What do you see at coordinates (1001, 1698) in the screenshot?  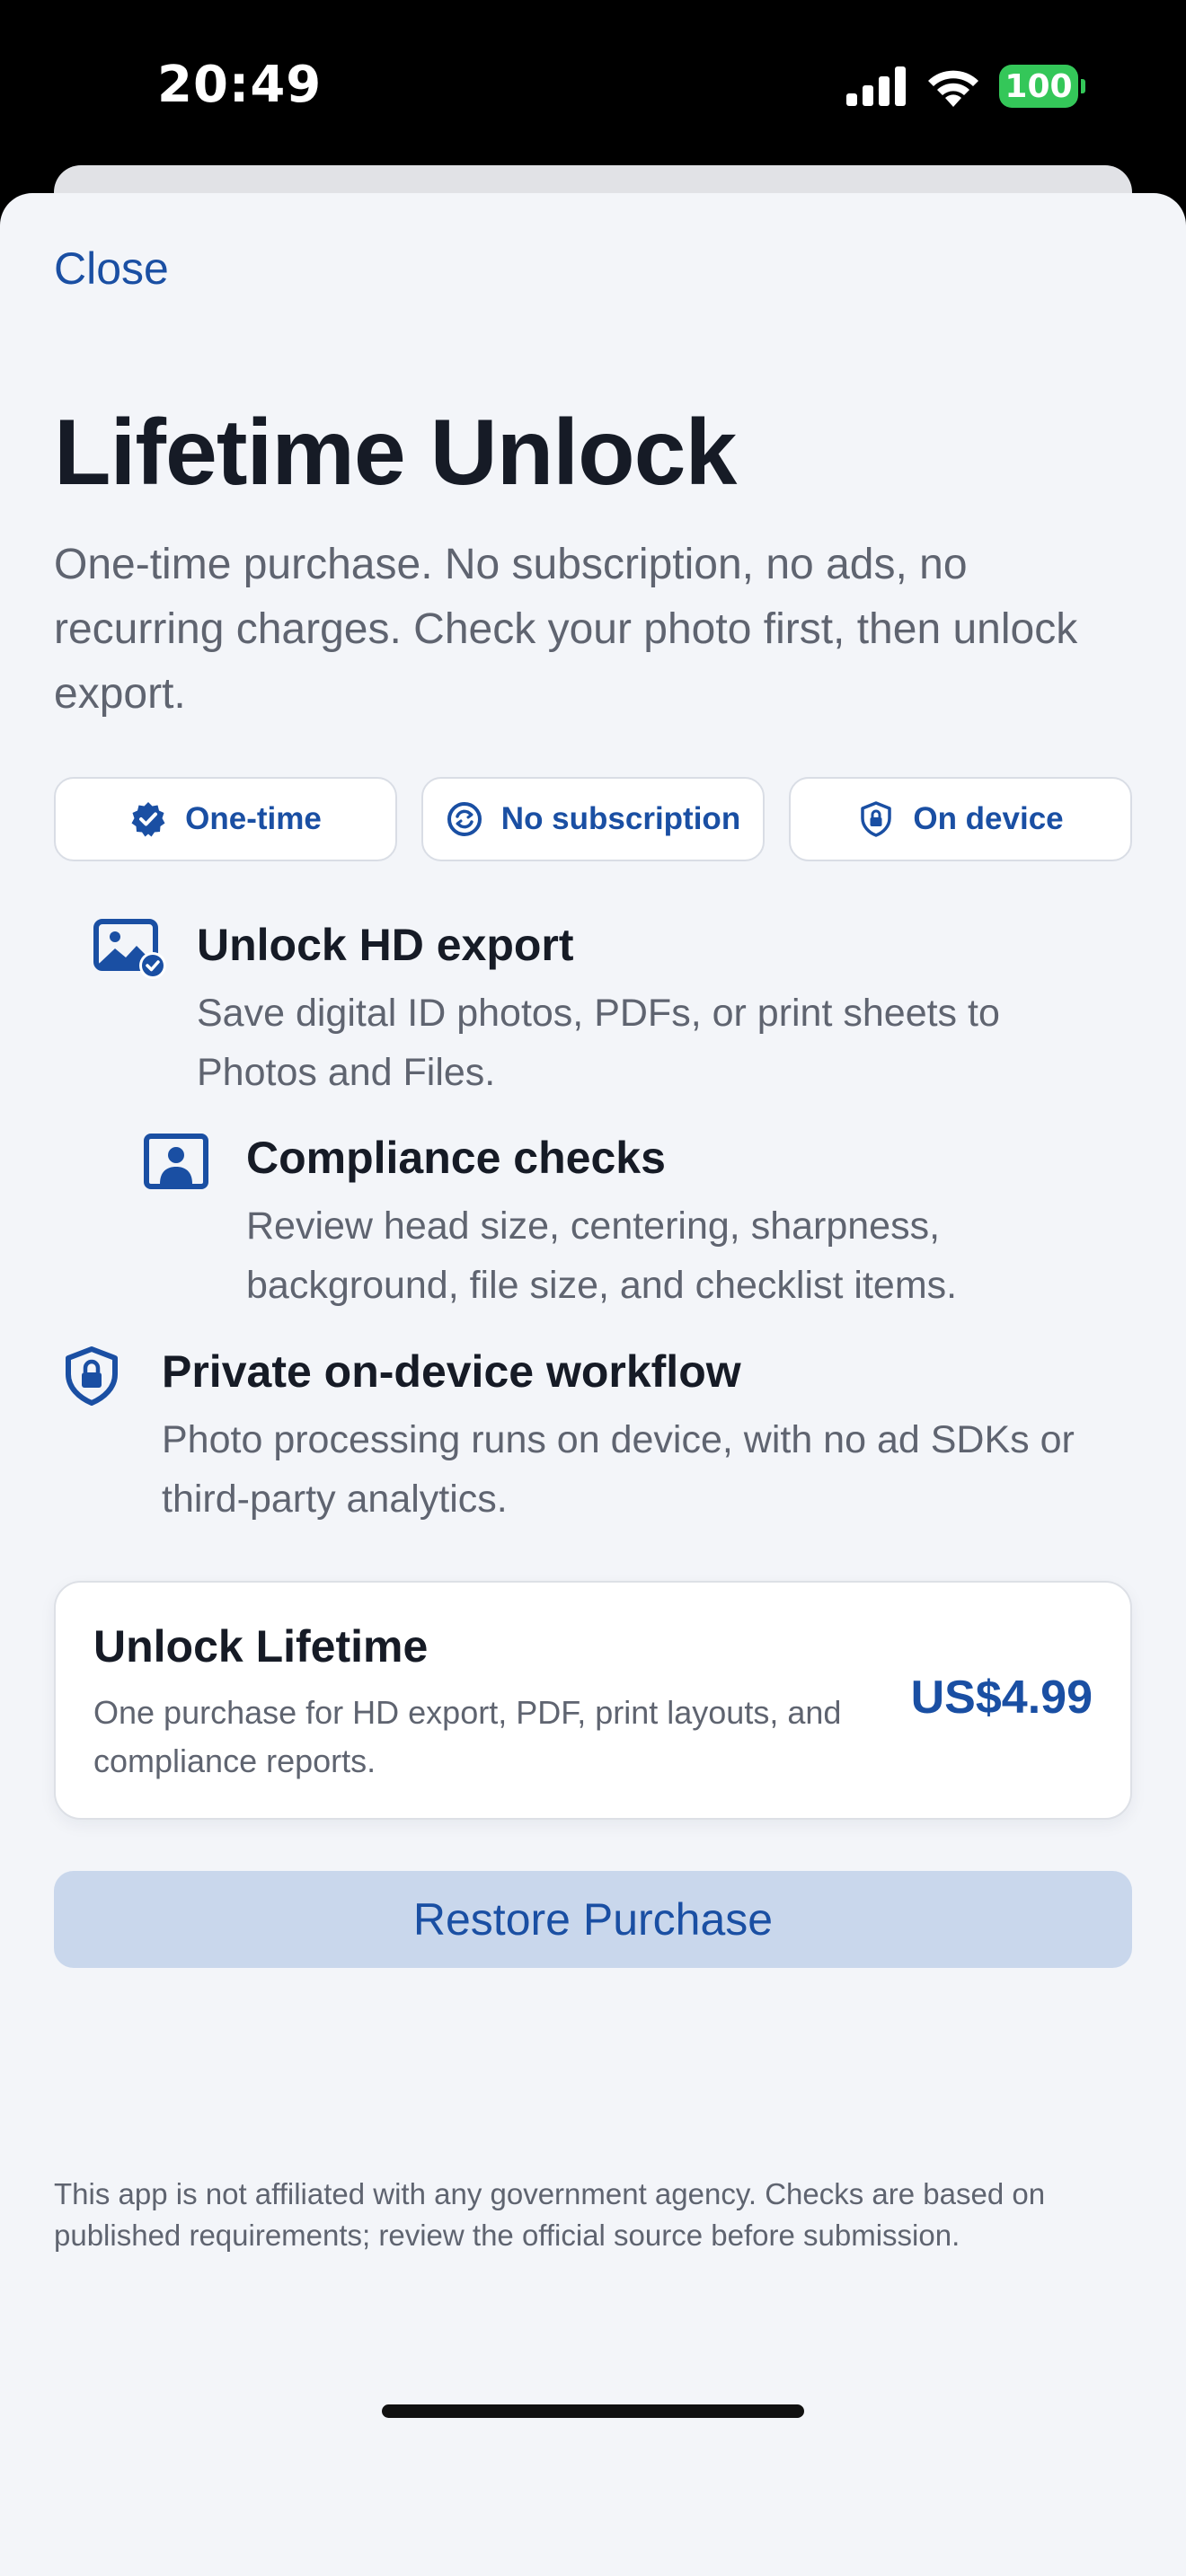 I see `purchase-price: US$4.99` at bounding box center [1001, 1698].